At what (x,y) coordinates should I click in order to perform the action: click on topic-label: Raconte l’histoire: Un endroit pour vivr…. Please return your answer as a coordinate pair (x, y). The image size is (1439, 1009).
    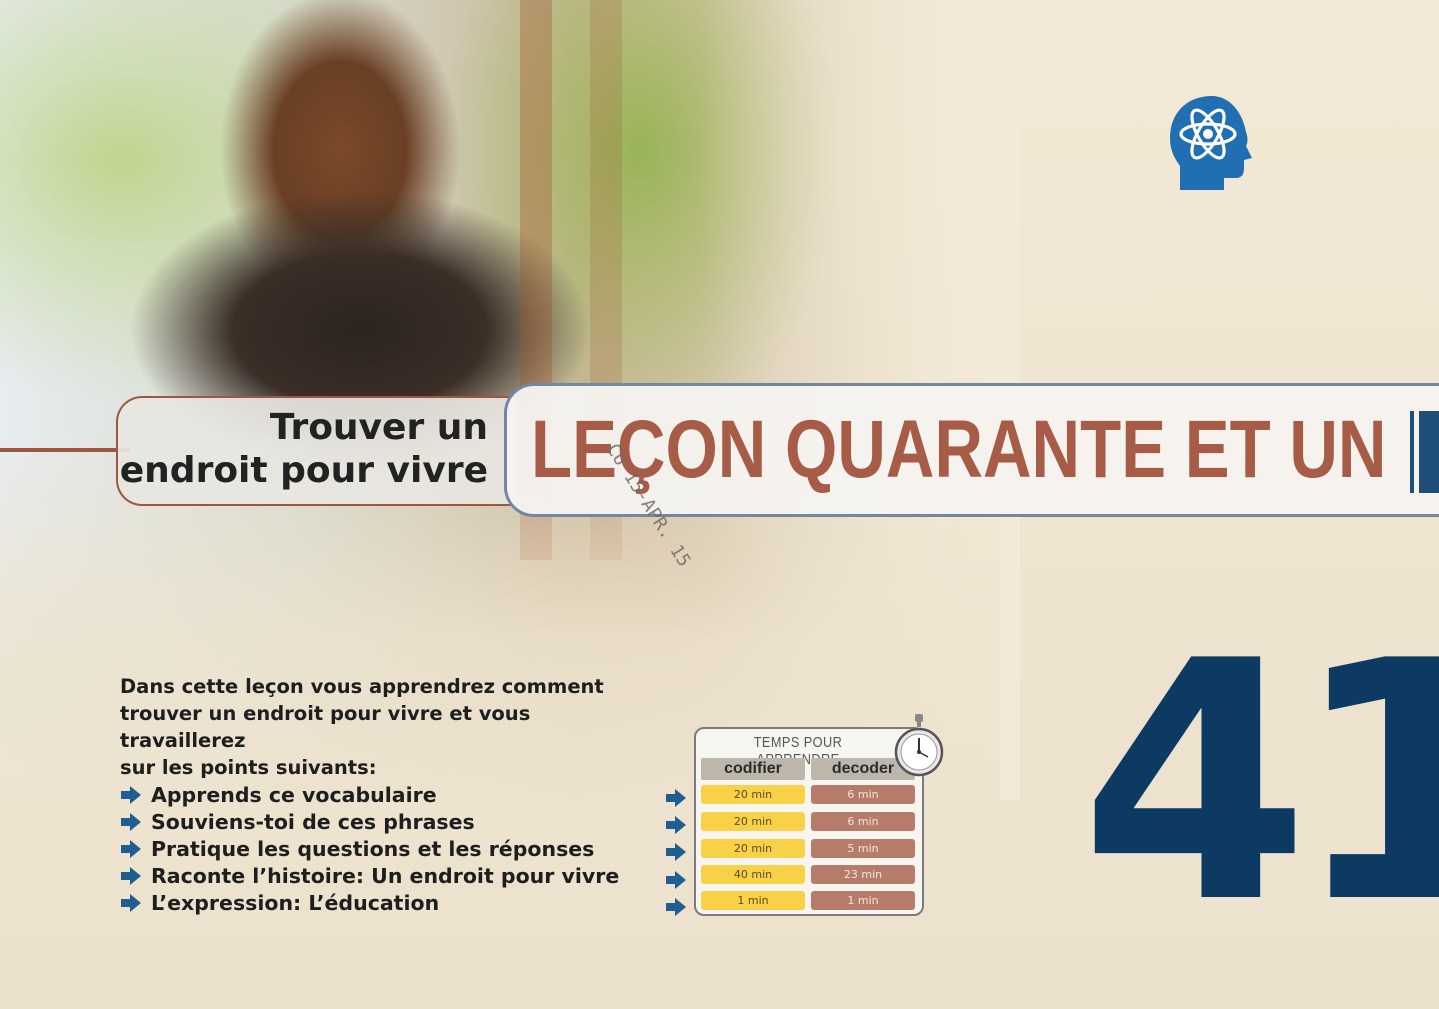
    Looking at the image, I should click on (385, 876).